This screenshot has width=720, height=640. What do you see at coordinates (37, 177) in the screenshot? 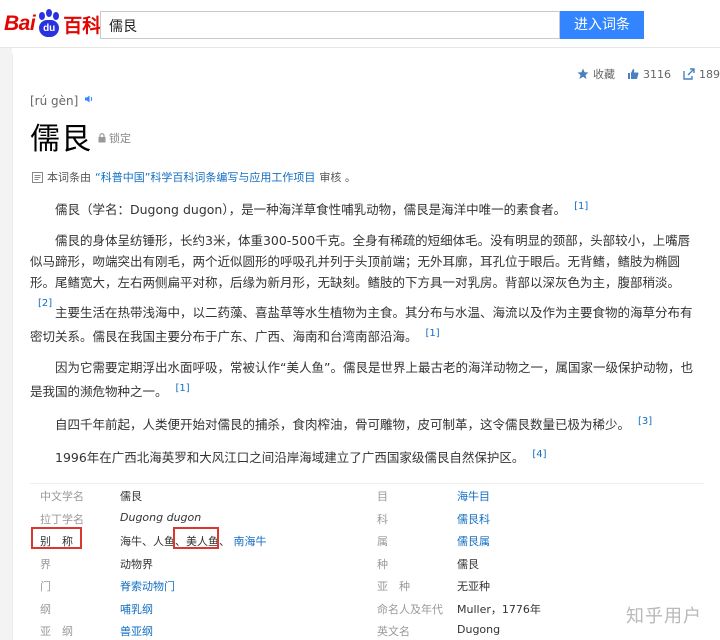
I see `document-icon` at bounding box center [37, 177].